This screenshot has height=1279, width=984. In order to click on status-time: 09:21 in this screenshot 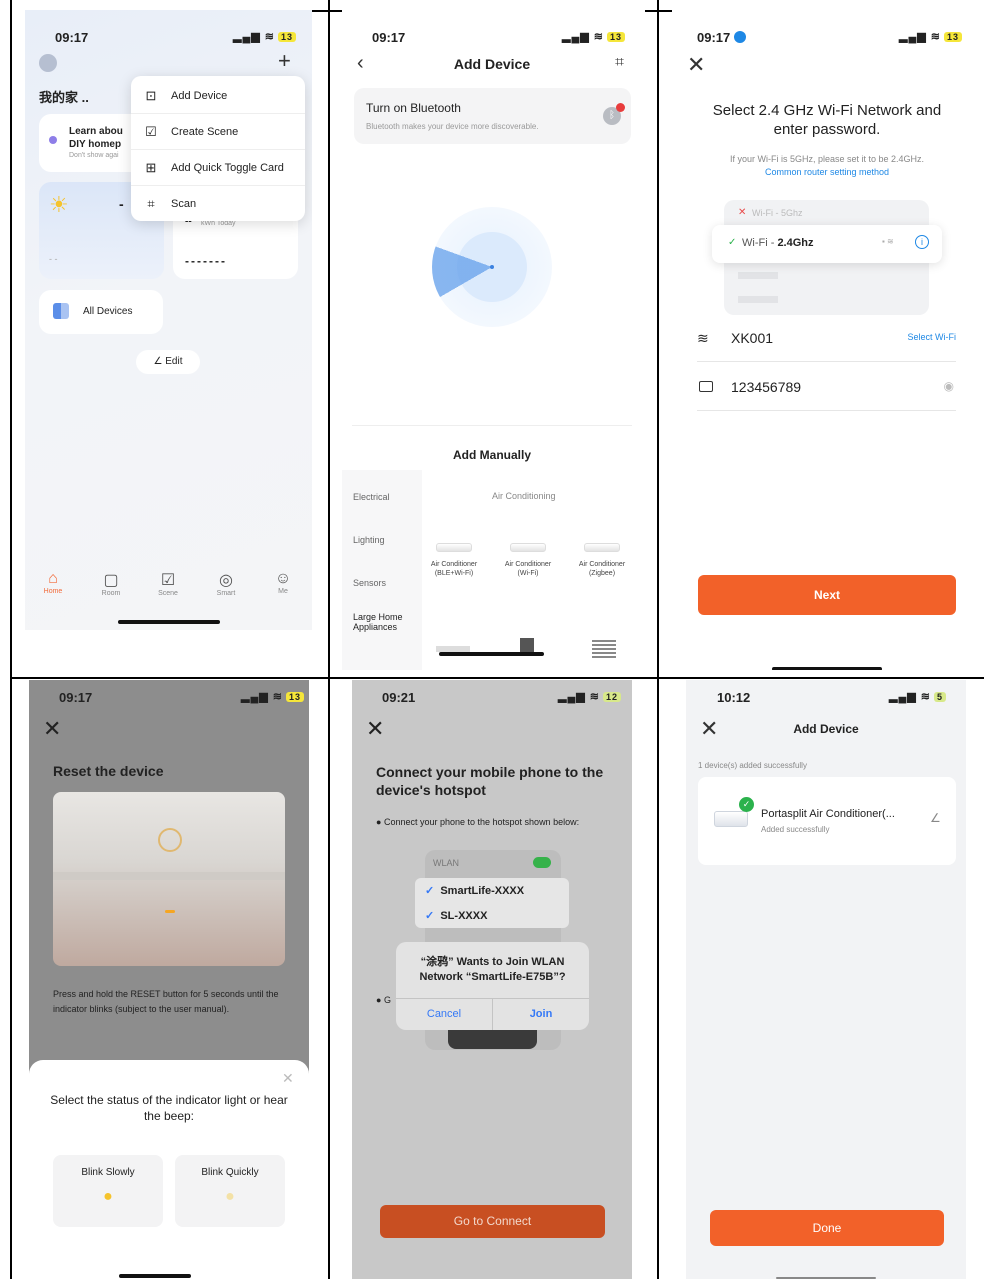, I will do `click(399, 697)`.